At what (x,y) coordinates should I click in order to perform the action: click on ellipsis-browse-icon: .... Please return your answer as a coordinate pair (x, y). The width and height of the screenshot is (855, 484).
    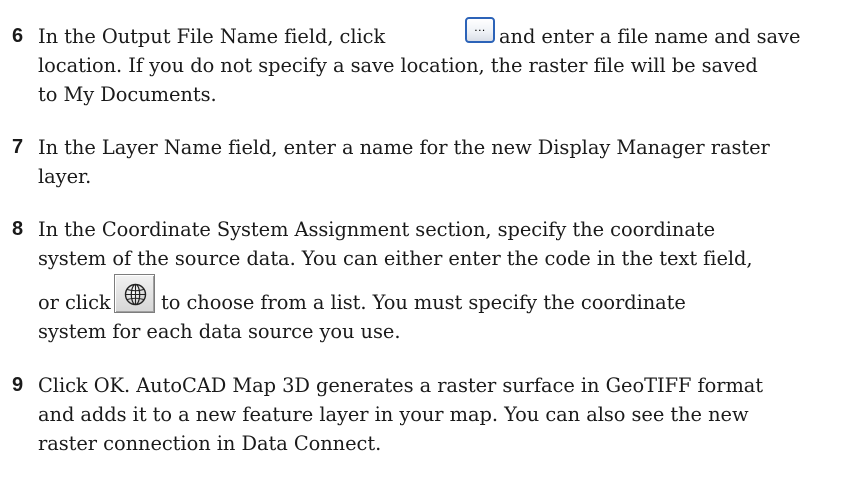
    Looking at the image, I should click on (480, 27).